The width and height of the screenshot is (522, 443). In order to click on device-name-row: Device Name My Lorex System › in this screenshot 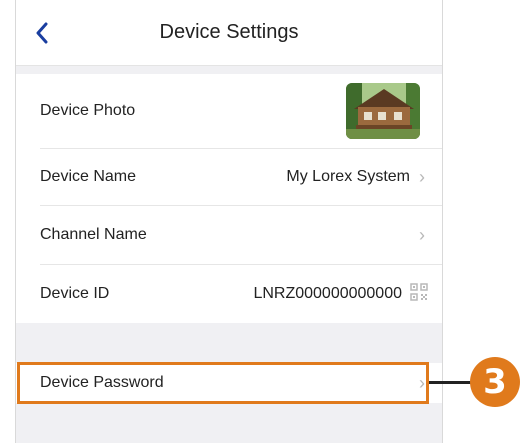, I will do `click(229, 177)`.